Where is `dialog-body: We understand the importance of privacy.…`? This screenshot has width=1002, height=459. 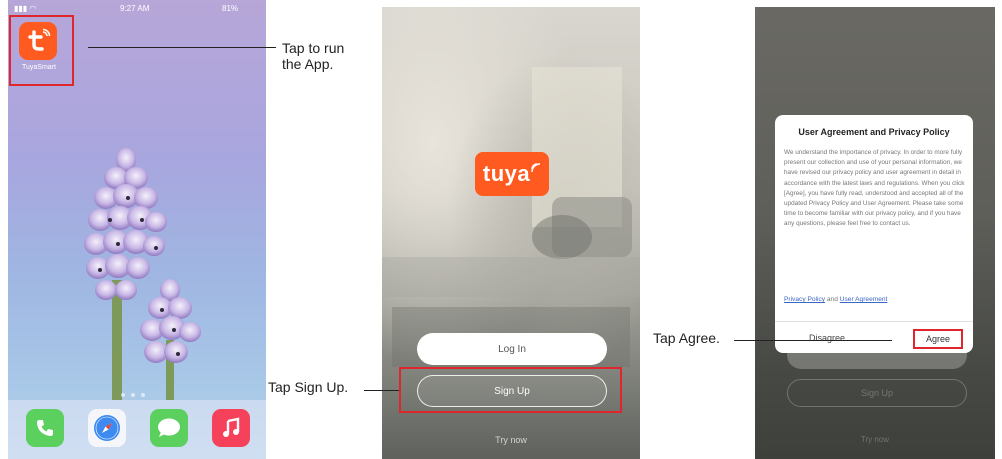
dialog-body: We understand the importance of privacy.… is located at coordinates (874, 188).